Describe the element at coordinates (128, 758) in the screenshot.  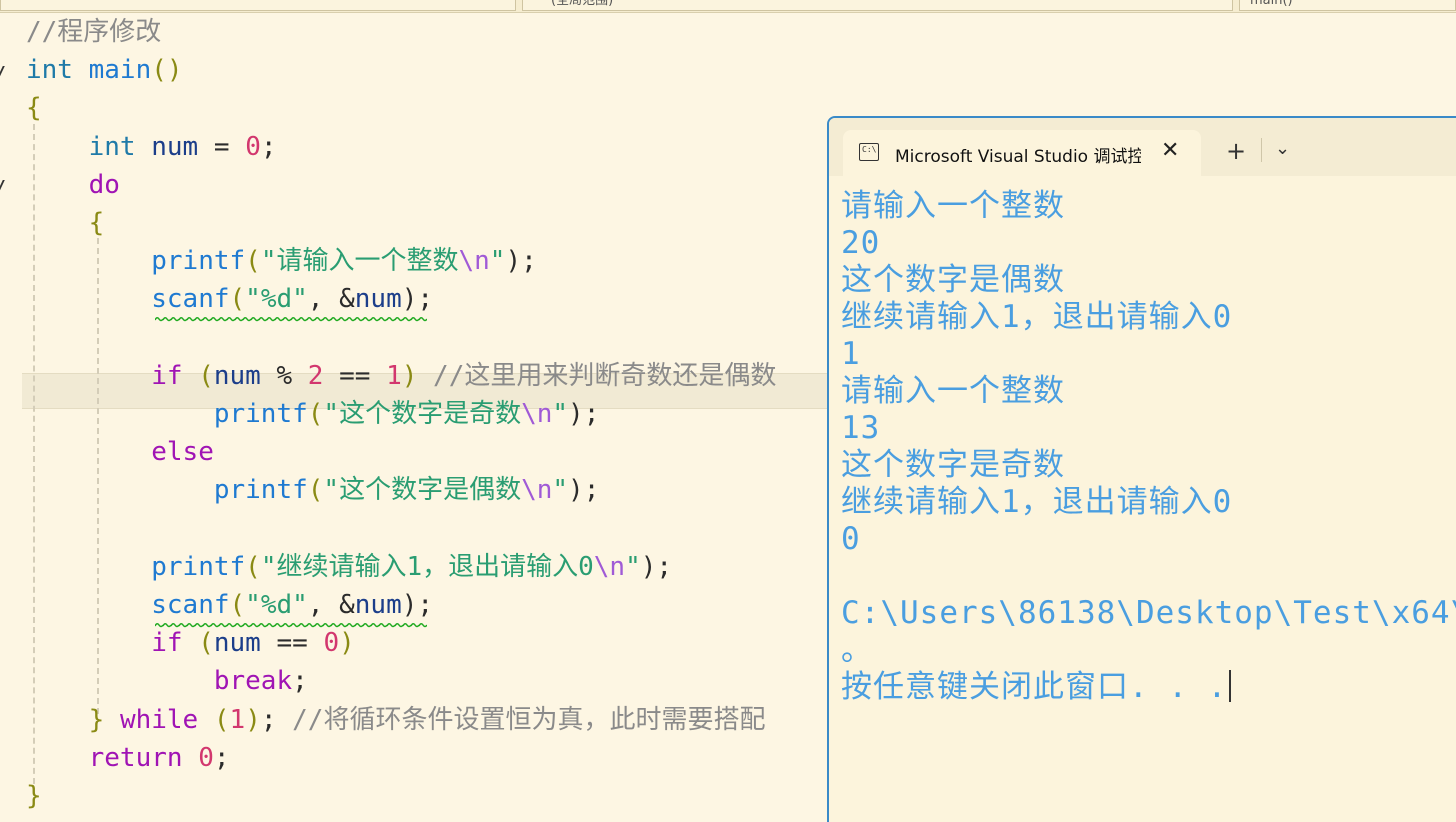
I see `code-line: return 0;` at that location.